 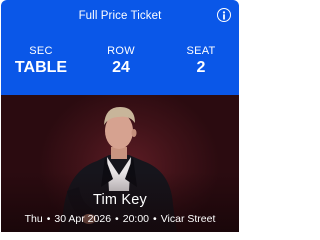 What do you see at coordinates (83, 219) in the screenshot?
I see `event-date: 30 Apr 2026` at bounding box center [83, 219].